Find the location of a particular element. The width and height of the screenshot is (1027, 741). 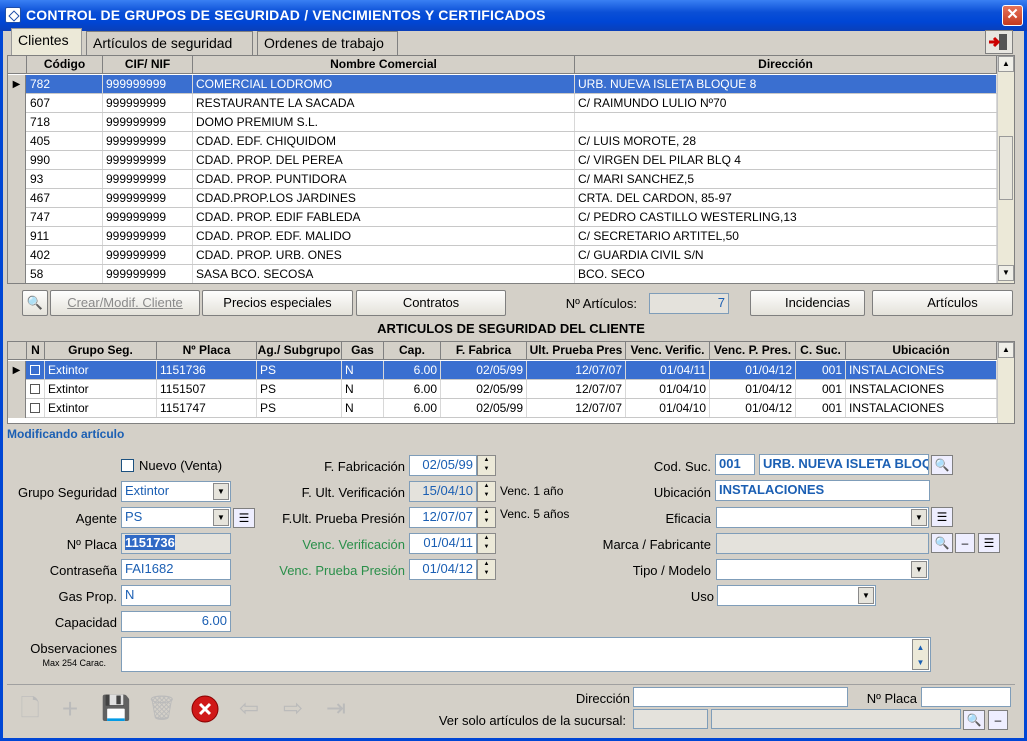

tab-clientes: Clientes is located at coordinates (46, 41).